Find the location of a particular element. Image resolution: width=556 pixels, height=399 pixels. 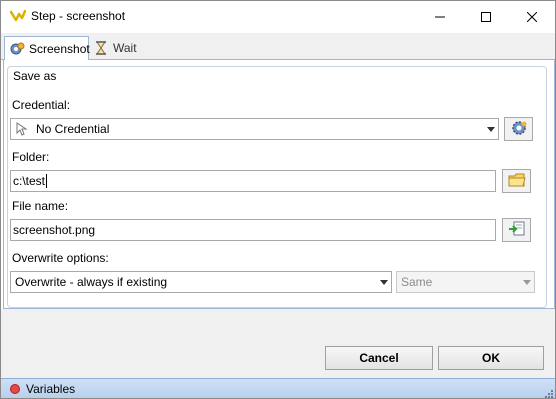

close-button is located at coordinates (532, 16).